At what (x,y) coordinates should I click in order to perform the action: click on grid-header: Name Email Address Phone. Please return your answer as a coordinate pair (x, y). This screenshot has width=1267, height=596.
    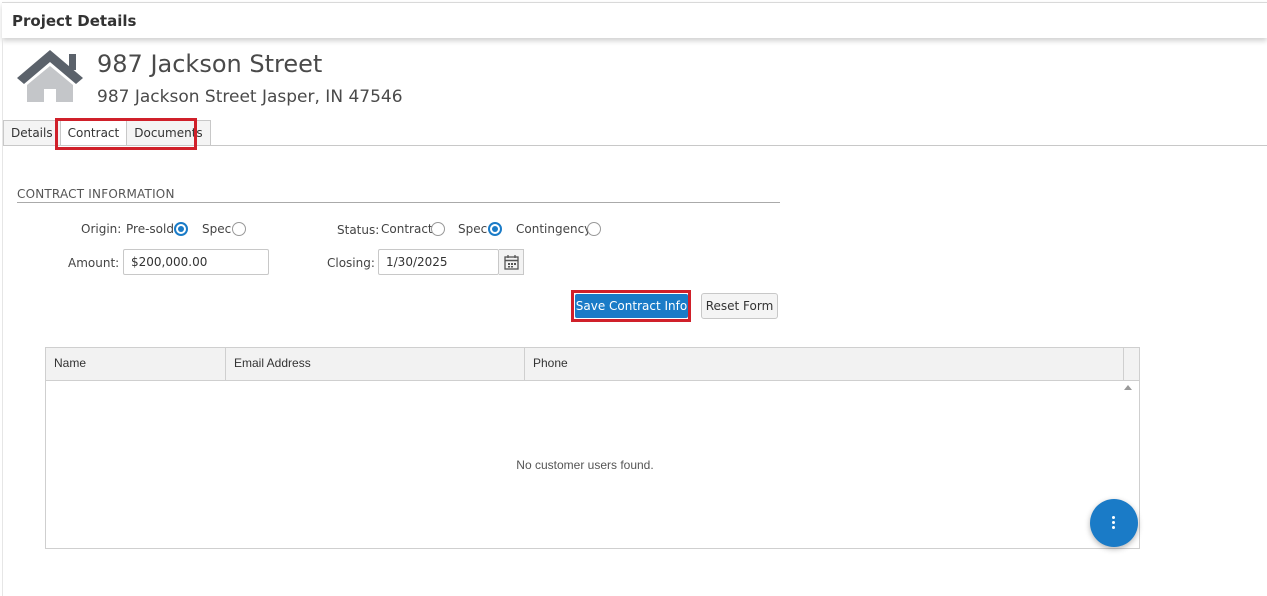
    Looking at the image, I should click on (592, 364).